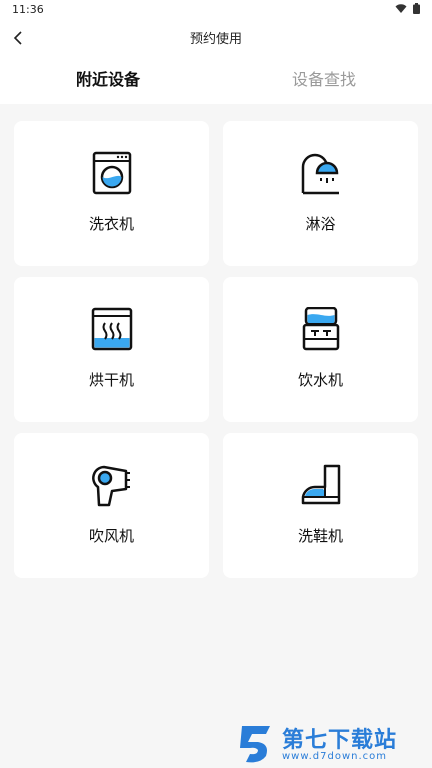 The image size is (432, 768). What do you see at coordinates (216, 62) in the screenshot?
I see `header: 预约使用 附近设备 设备查找` at bounding box center [216, 62].